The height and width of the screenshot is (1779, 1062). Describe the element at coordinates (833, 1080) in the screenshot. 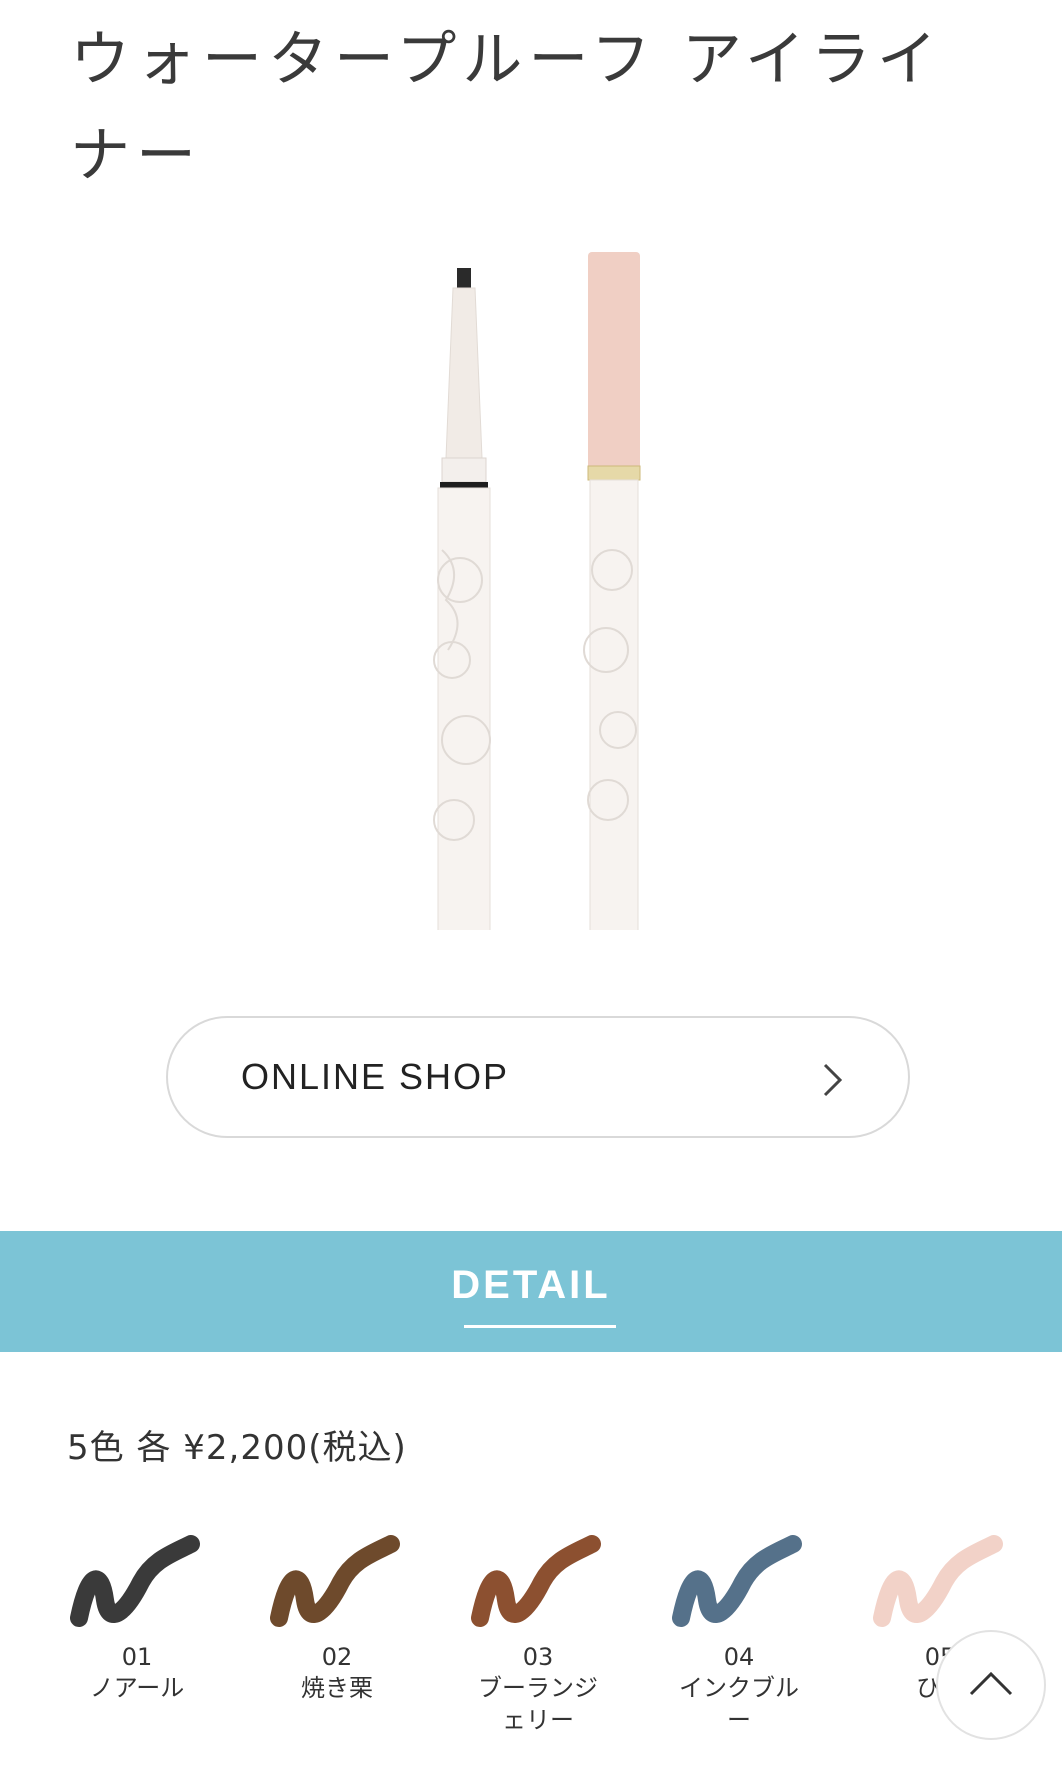

I see `chevron-right-icon` at that location.